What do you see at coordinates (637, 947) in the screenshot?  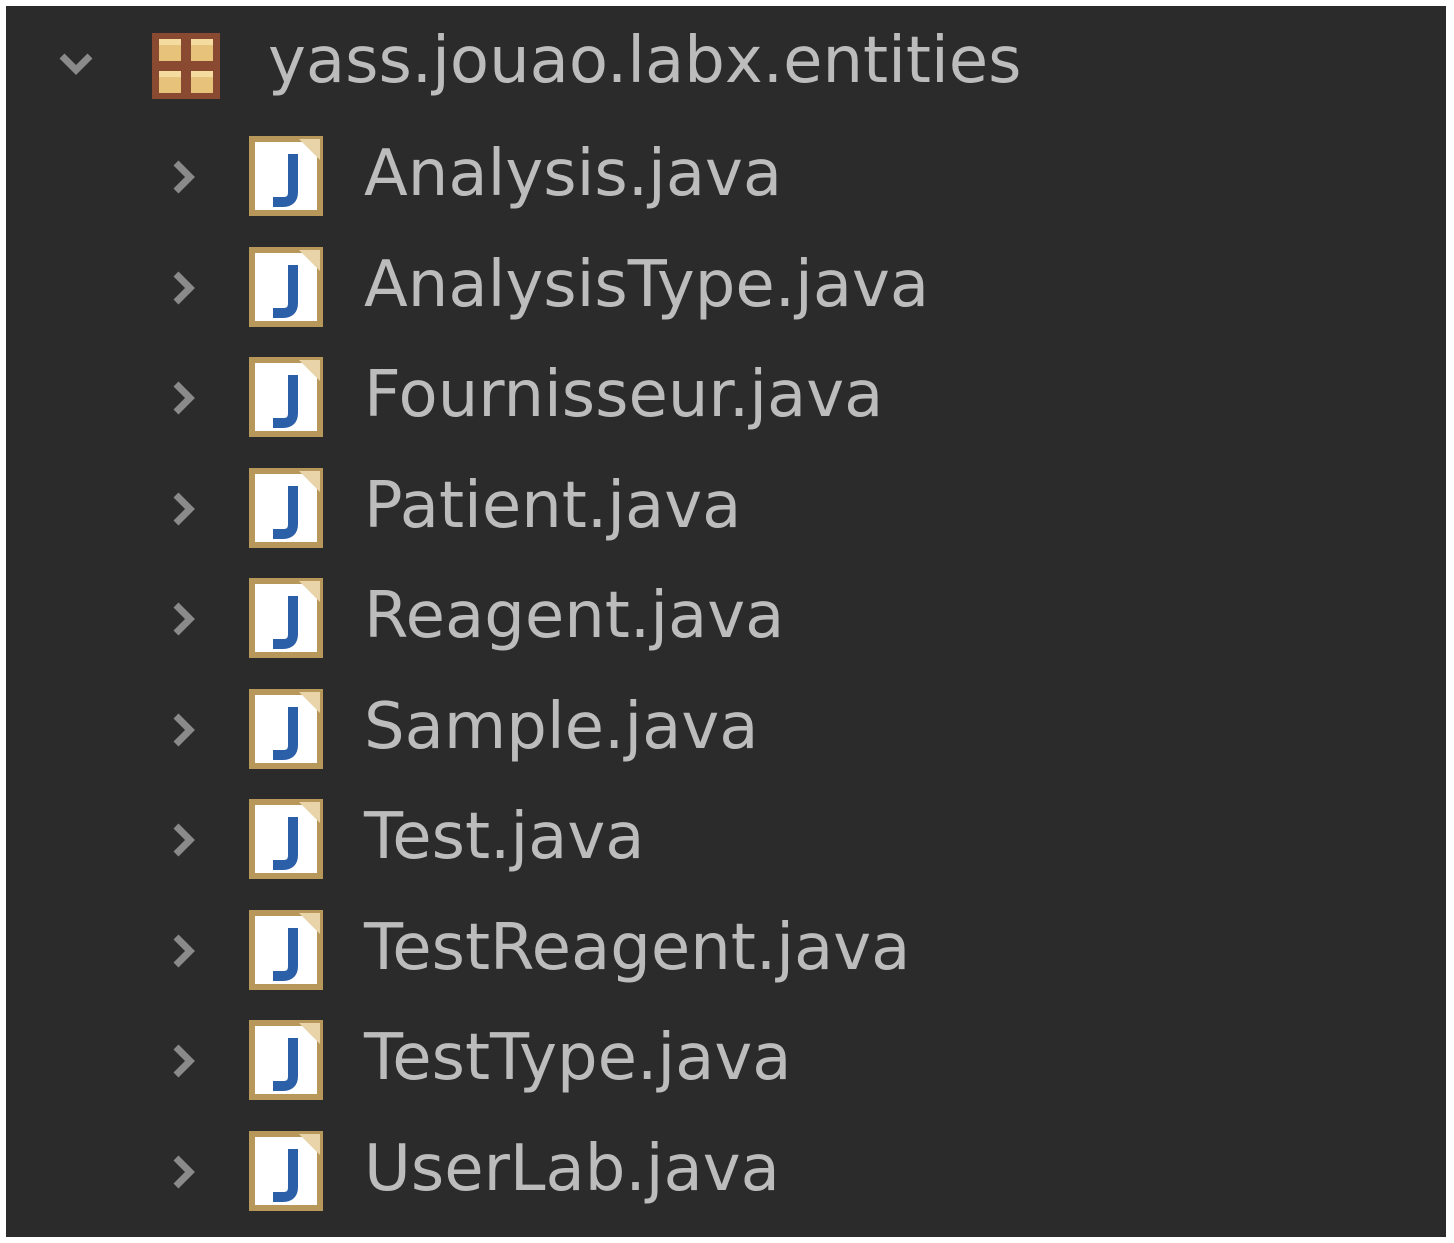 I see `file-name: TestReagent.java` at bounding box center [637, 947].